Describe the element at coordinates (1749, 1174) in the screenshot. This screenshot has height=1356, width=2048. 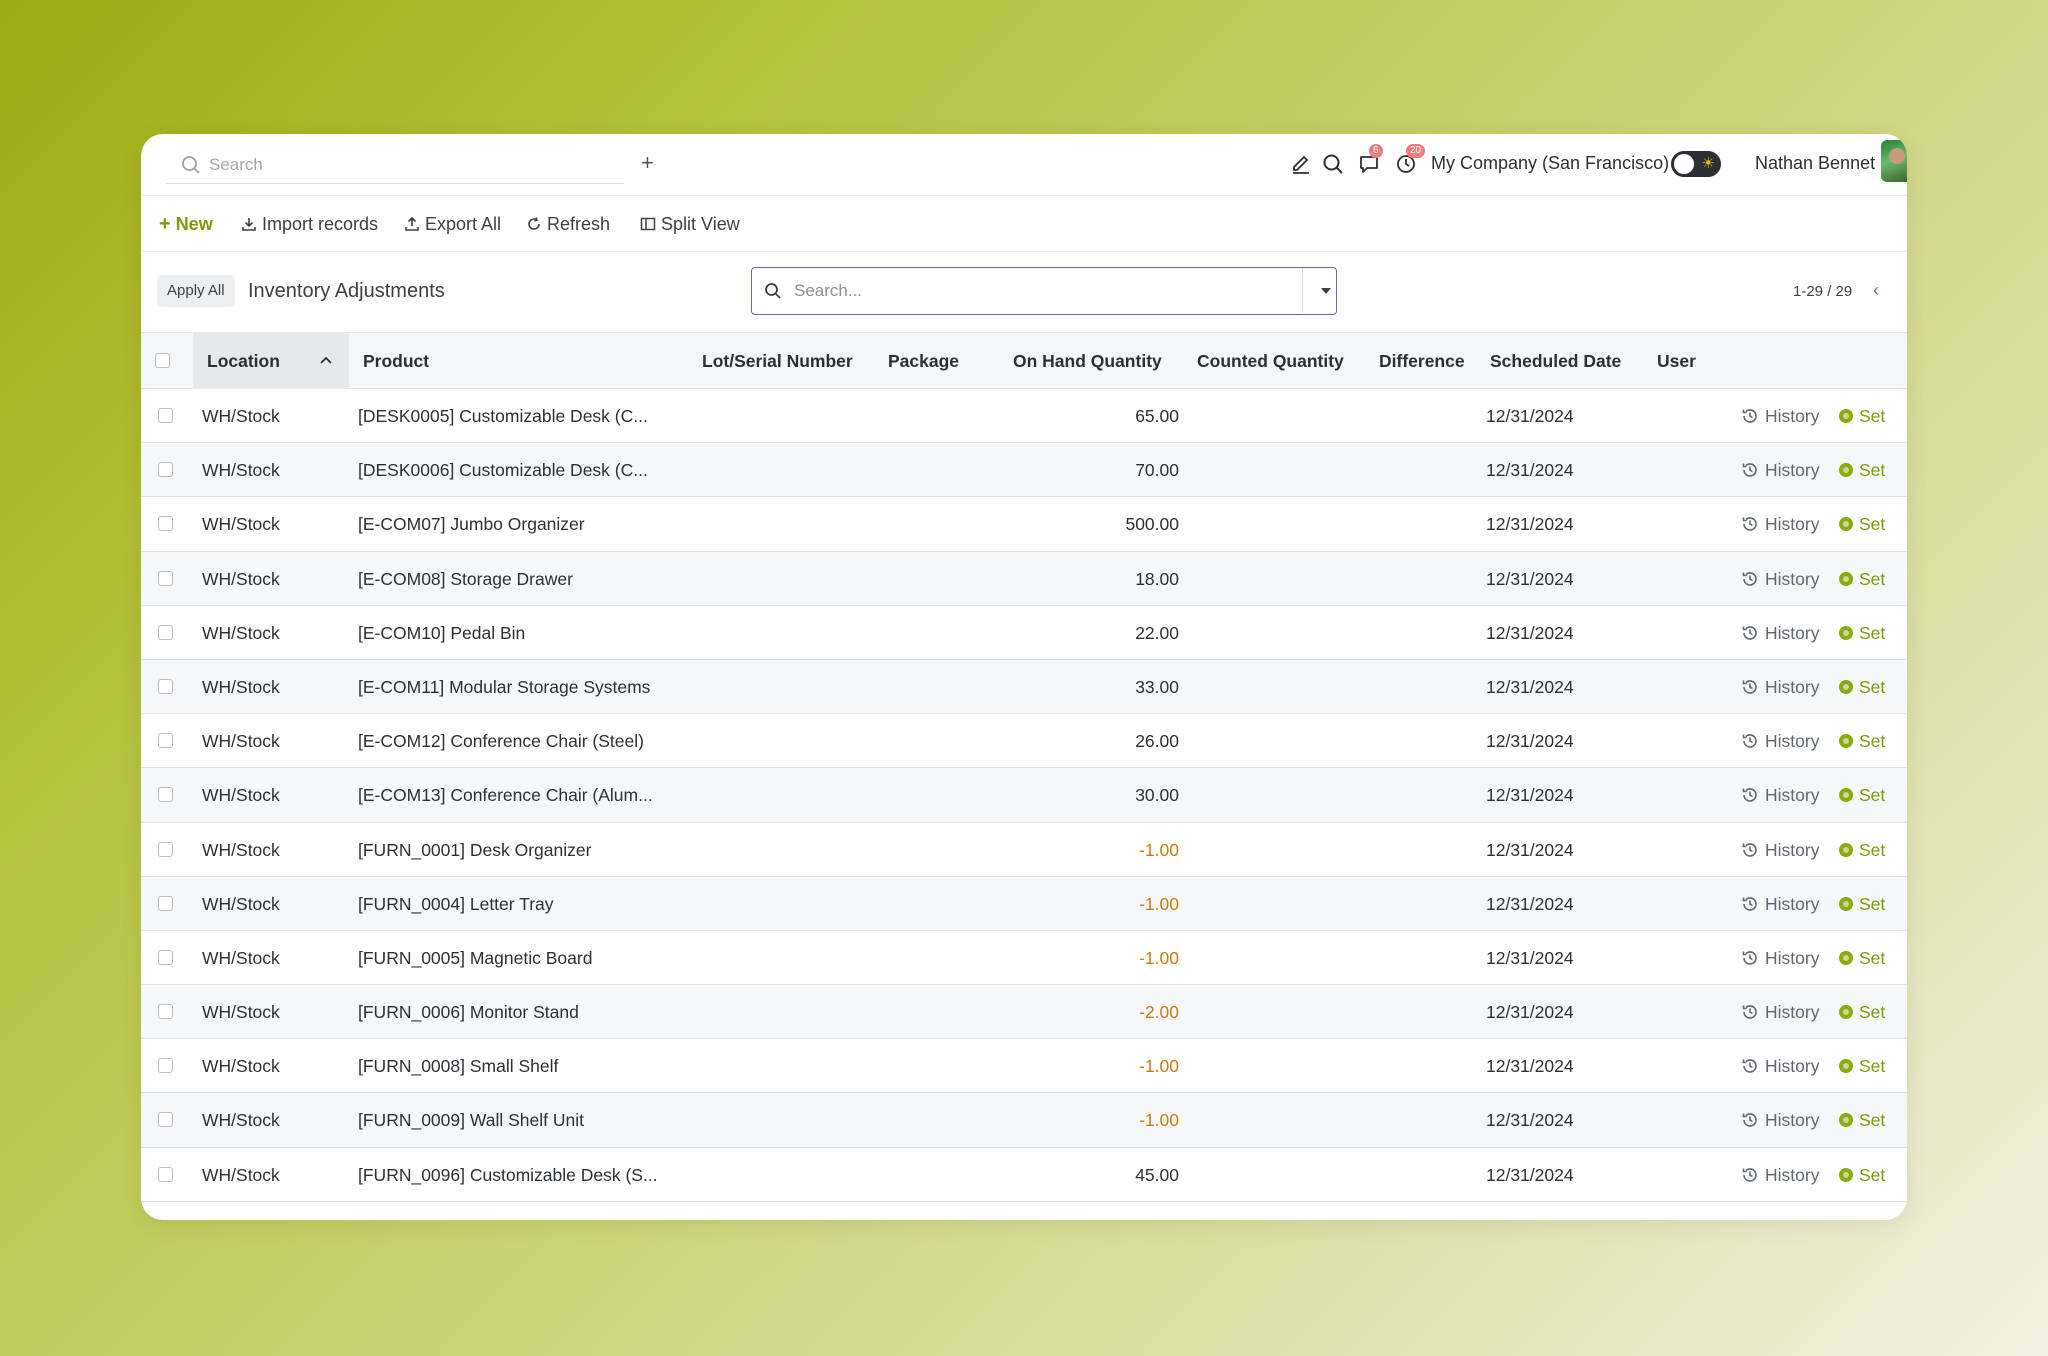
I see `history-icon` at that location.